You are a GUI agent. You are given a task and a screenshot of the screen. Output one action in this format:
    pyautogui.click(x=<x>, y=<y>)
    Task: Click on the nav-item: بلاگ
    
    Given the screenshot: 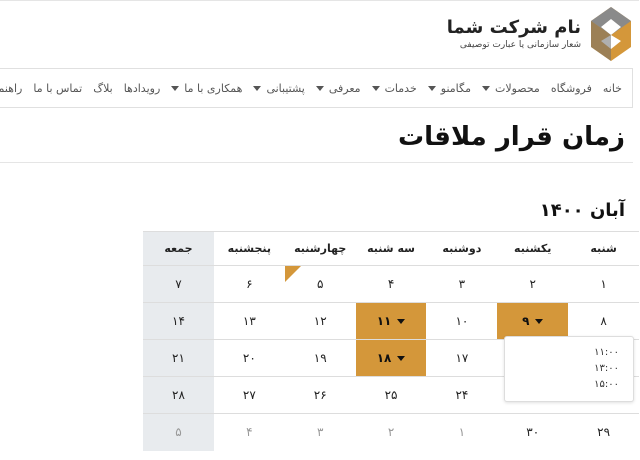 What is the action you would take?
    pyautogui.click(x=103, y=88)
    